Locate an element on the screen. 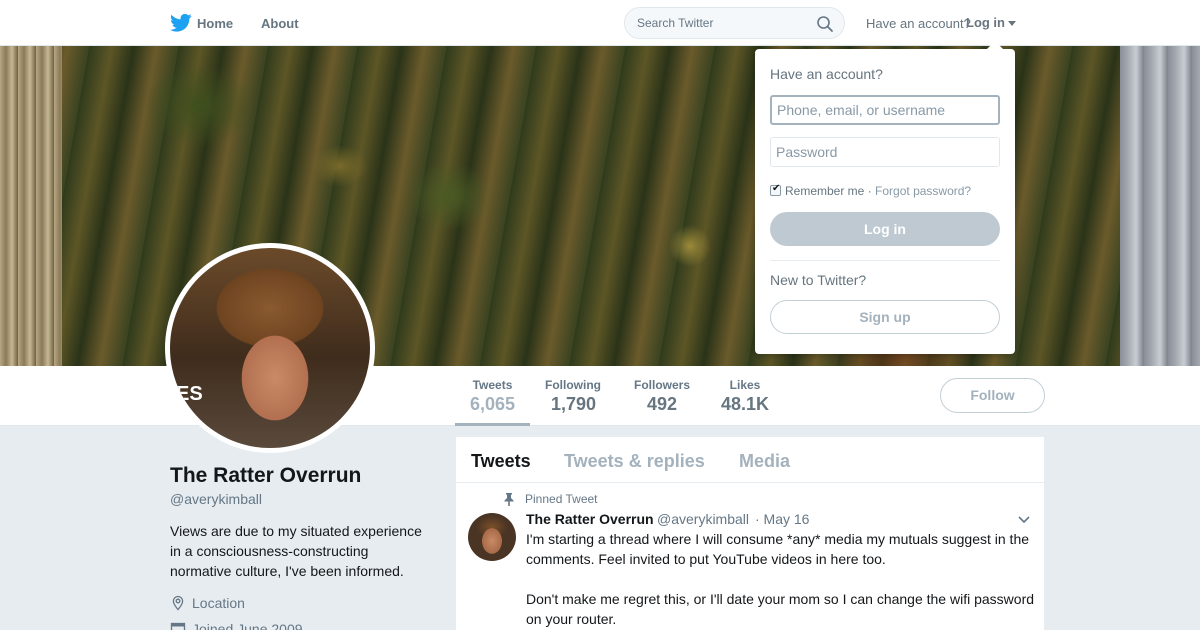  profile-handle: @averykimball is located at coordinates (216, 499).